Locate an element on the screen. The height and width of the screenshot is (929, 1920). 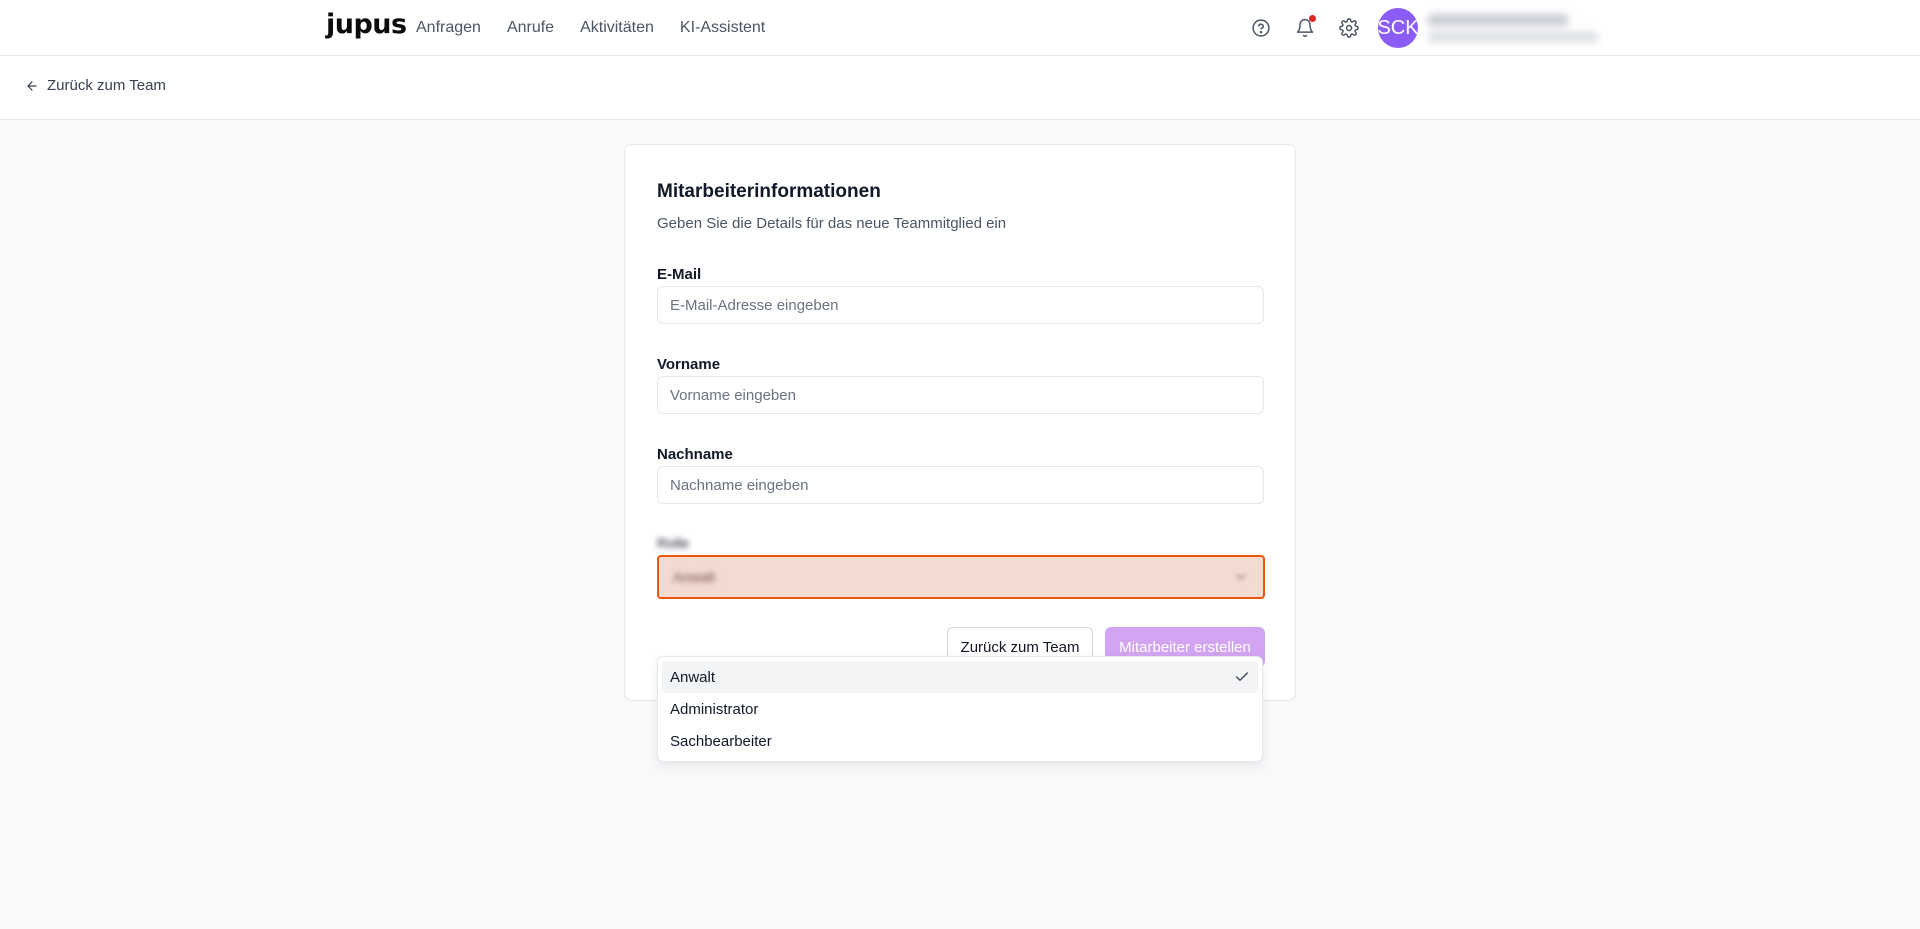
role-option-label: Administrator is located at coordinates (714, 709).